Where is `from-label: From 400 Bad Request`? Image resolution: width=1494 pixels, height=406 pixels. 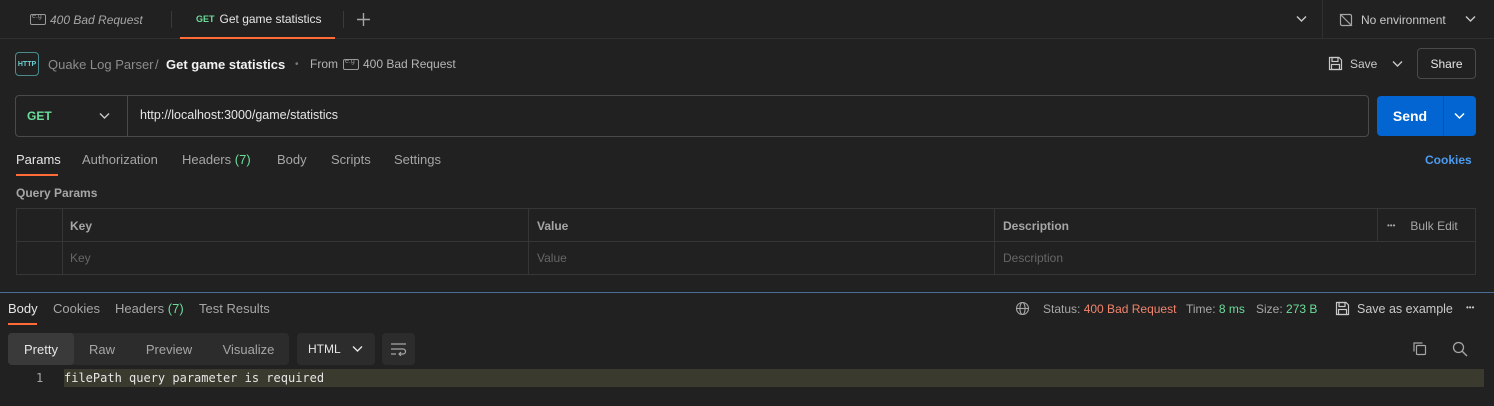
from-label: From 400 Bad Request is located at coordinates (383, 64).